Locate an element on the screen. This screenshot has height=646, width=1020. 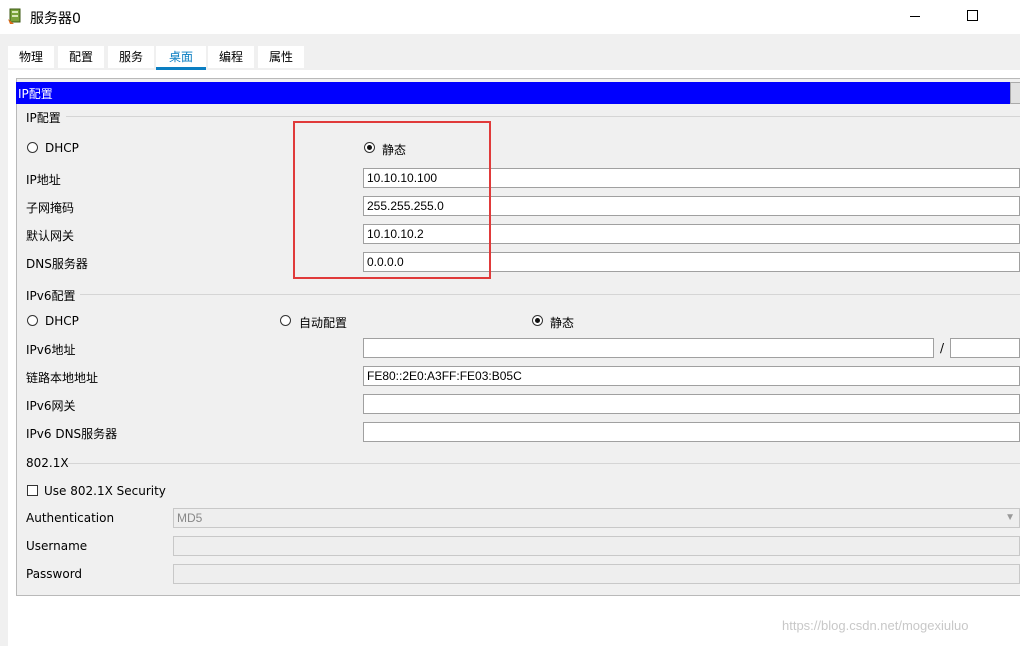
ipv6-dhcp-label: DHCP is located at coordinates (62, 321).